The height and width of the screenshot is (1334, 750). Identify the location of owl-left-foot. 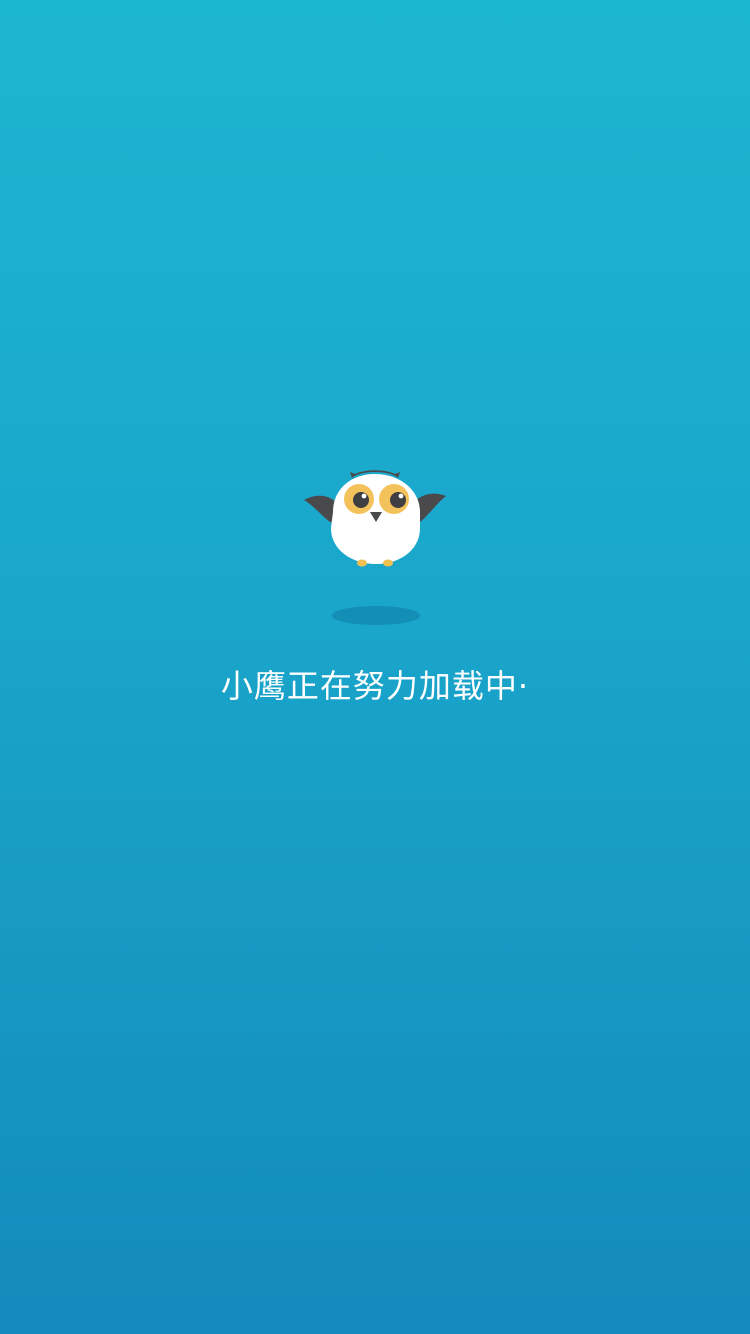
(362, 563).